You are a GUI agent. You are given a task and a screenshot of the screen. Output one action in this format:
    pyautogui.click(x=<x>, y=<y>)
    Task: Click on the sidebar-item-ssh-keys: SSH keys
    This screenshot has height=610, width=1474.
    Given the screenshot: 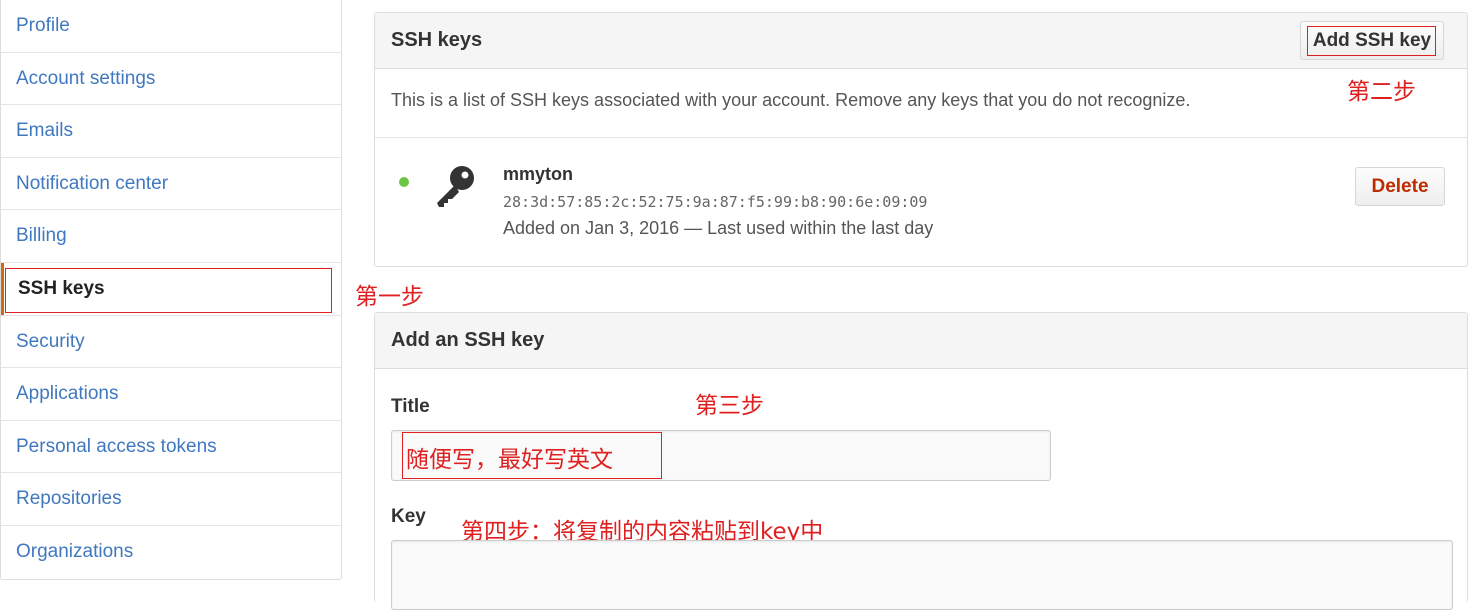 What is the action you would take?
    pyautogui.click(x=171, y=289)
    